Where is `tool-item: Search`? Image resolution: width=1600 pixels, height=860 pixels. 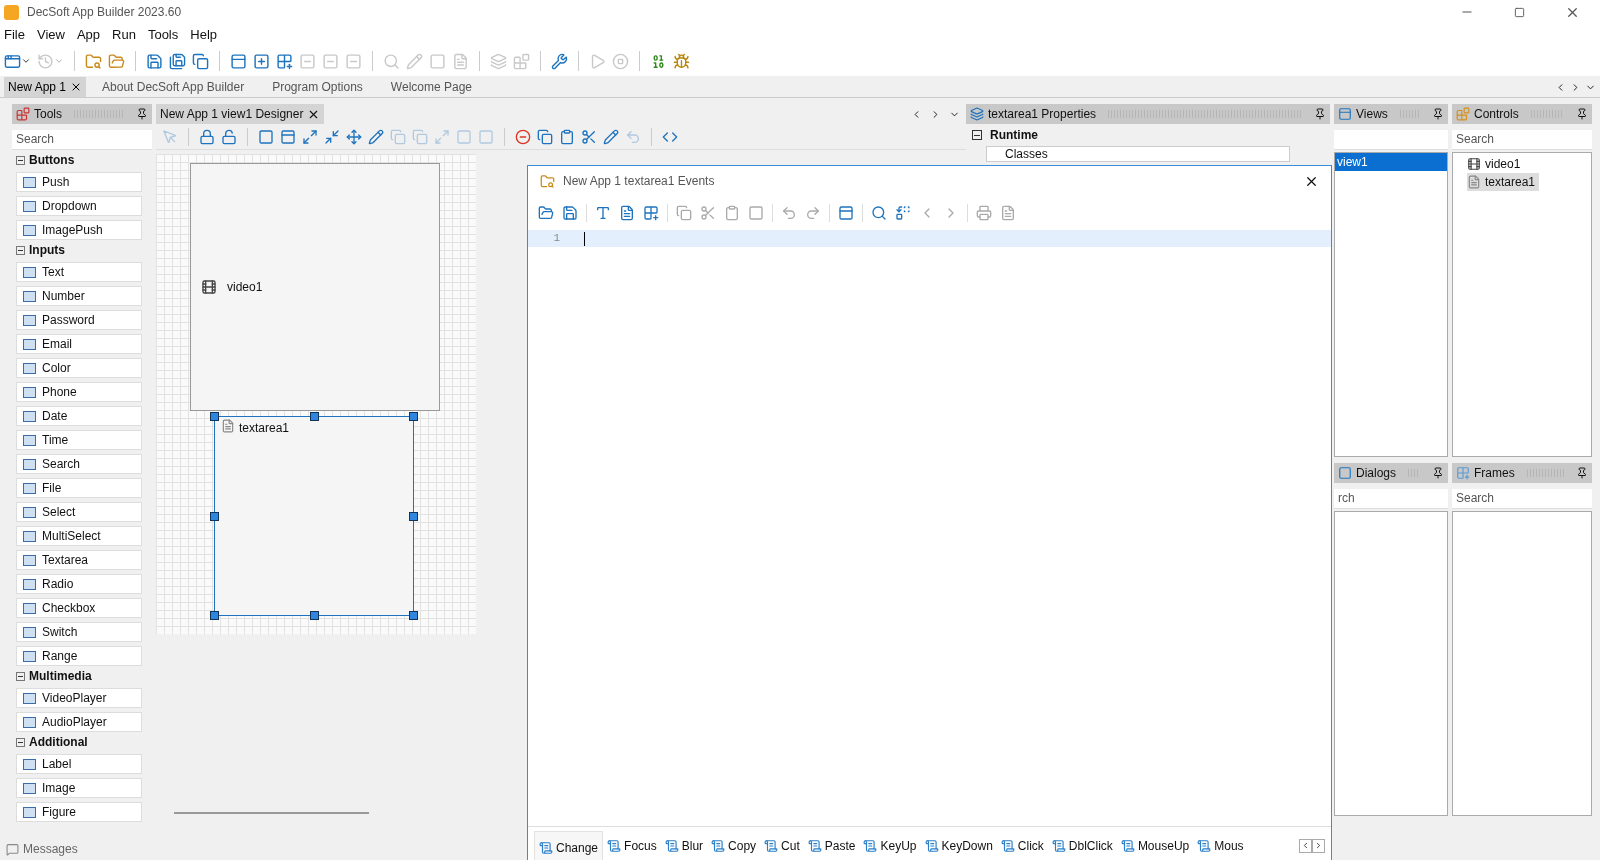 tool-item: Search is located at coordinates (79, 464).